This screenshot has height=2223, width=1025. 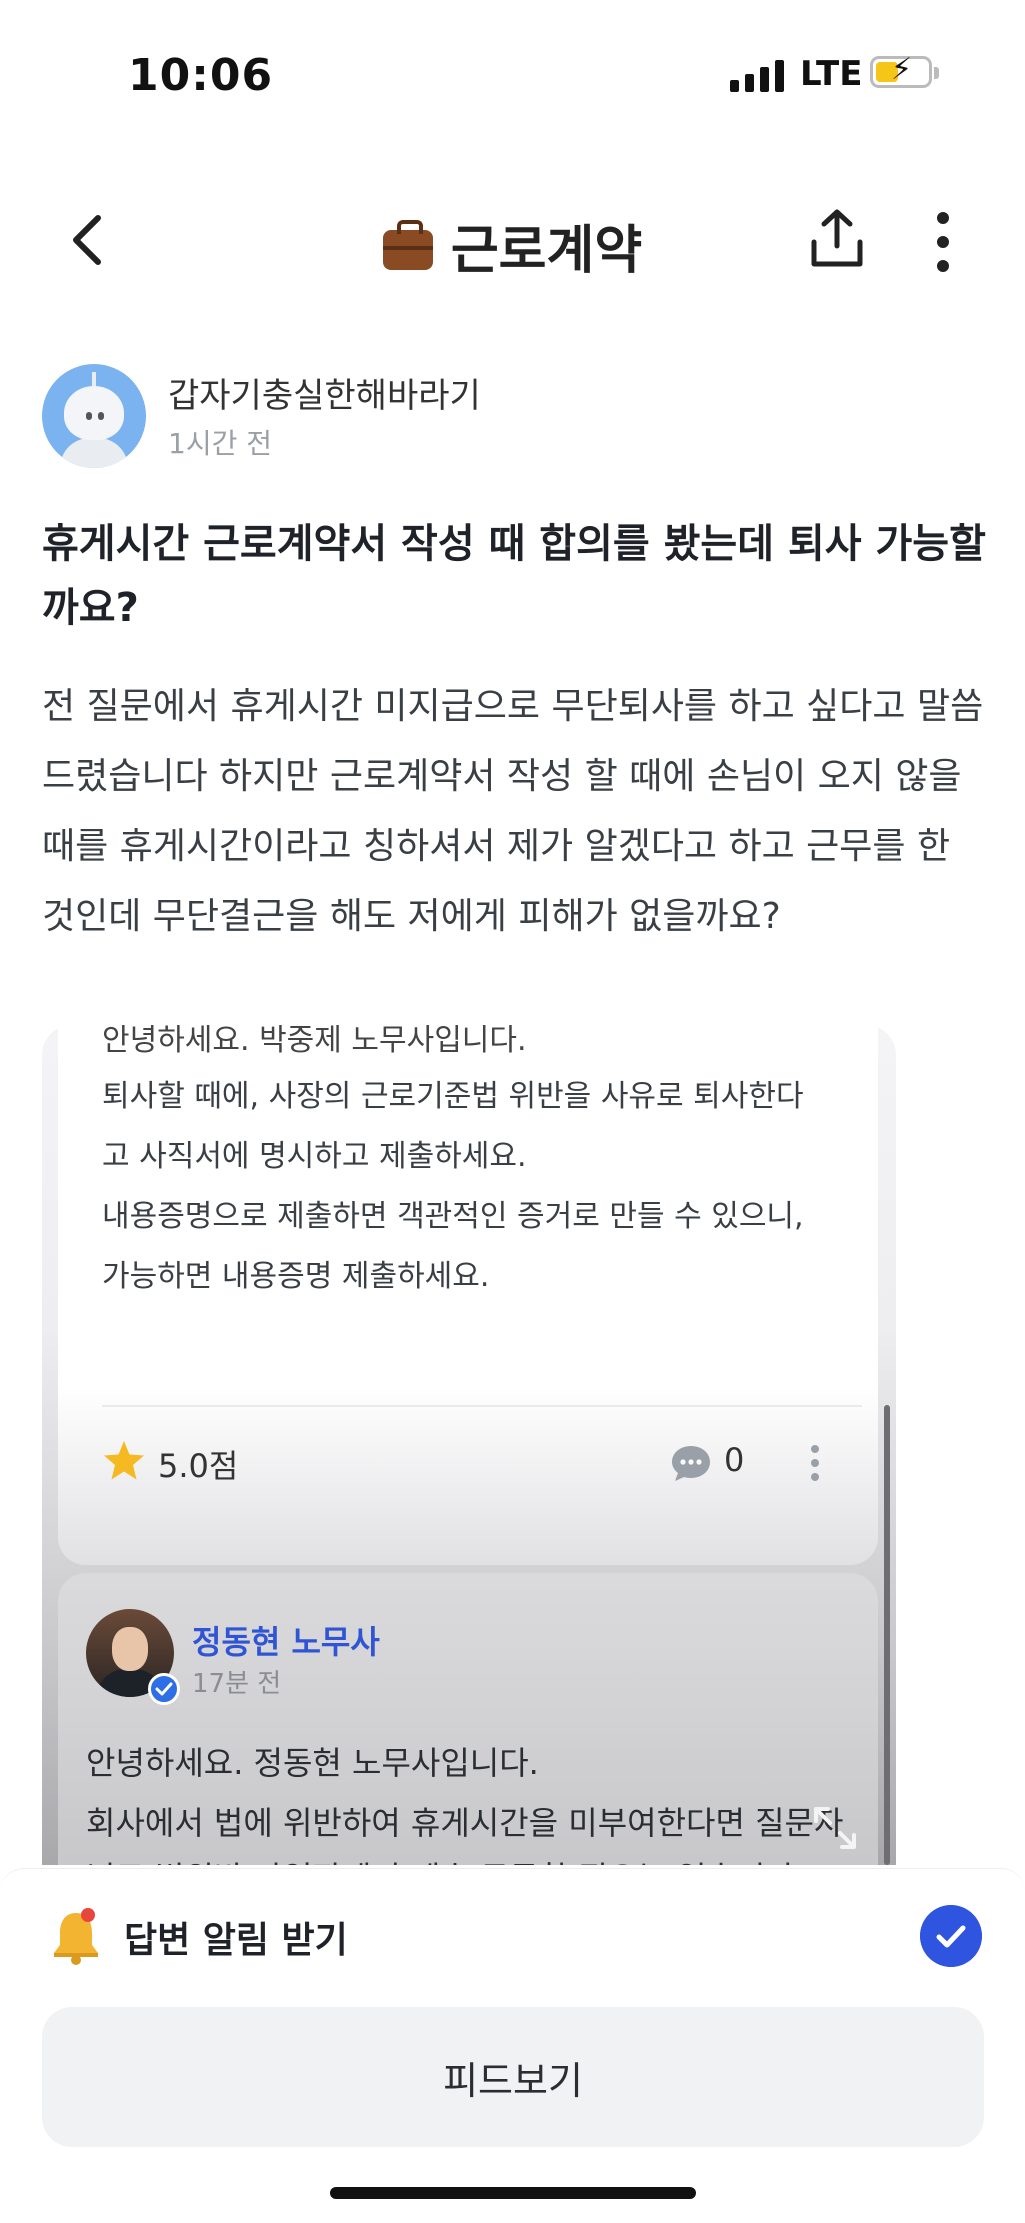 What do you see at coordinates (546, 251) in the screenshot?
I see `page-title-text: 근로계약` at bounding box center [546, 251].